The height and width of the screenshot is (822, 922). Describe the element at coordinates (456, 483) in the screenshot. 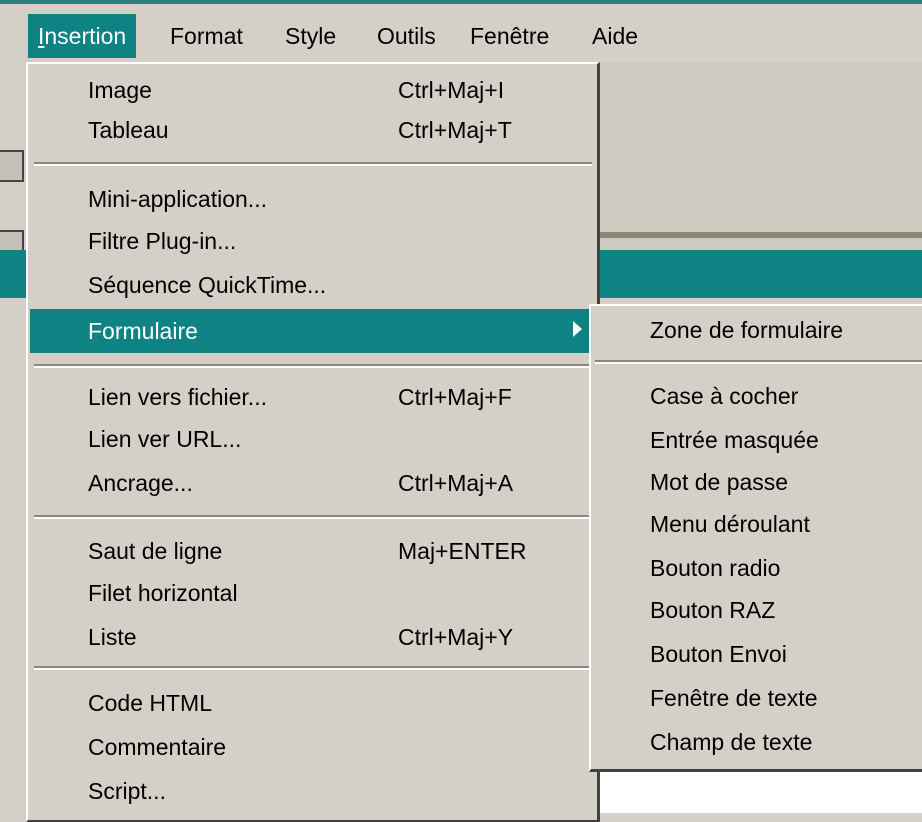

I see `menu-item-shortcut: Ctrl+Maj+A` at that location.